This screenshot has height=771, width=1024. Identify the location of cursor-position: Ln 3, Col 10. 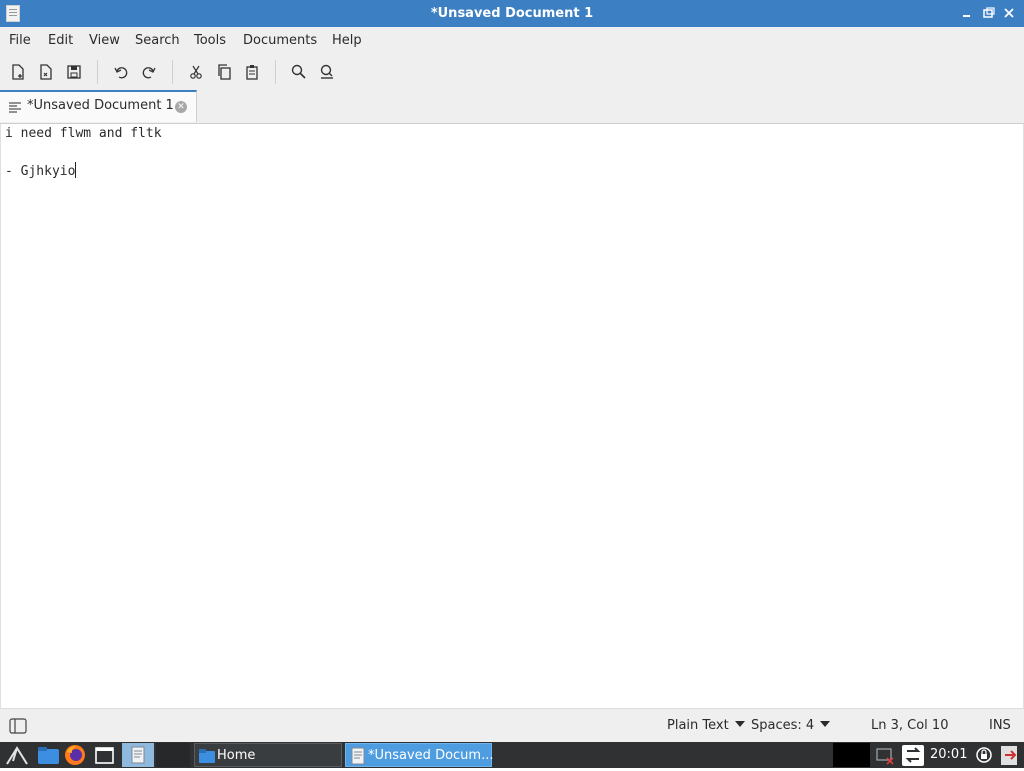
(909, 726).